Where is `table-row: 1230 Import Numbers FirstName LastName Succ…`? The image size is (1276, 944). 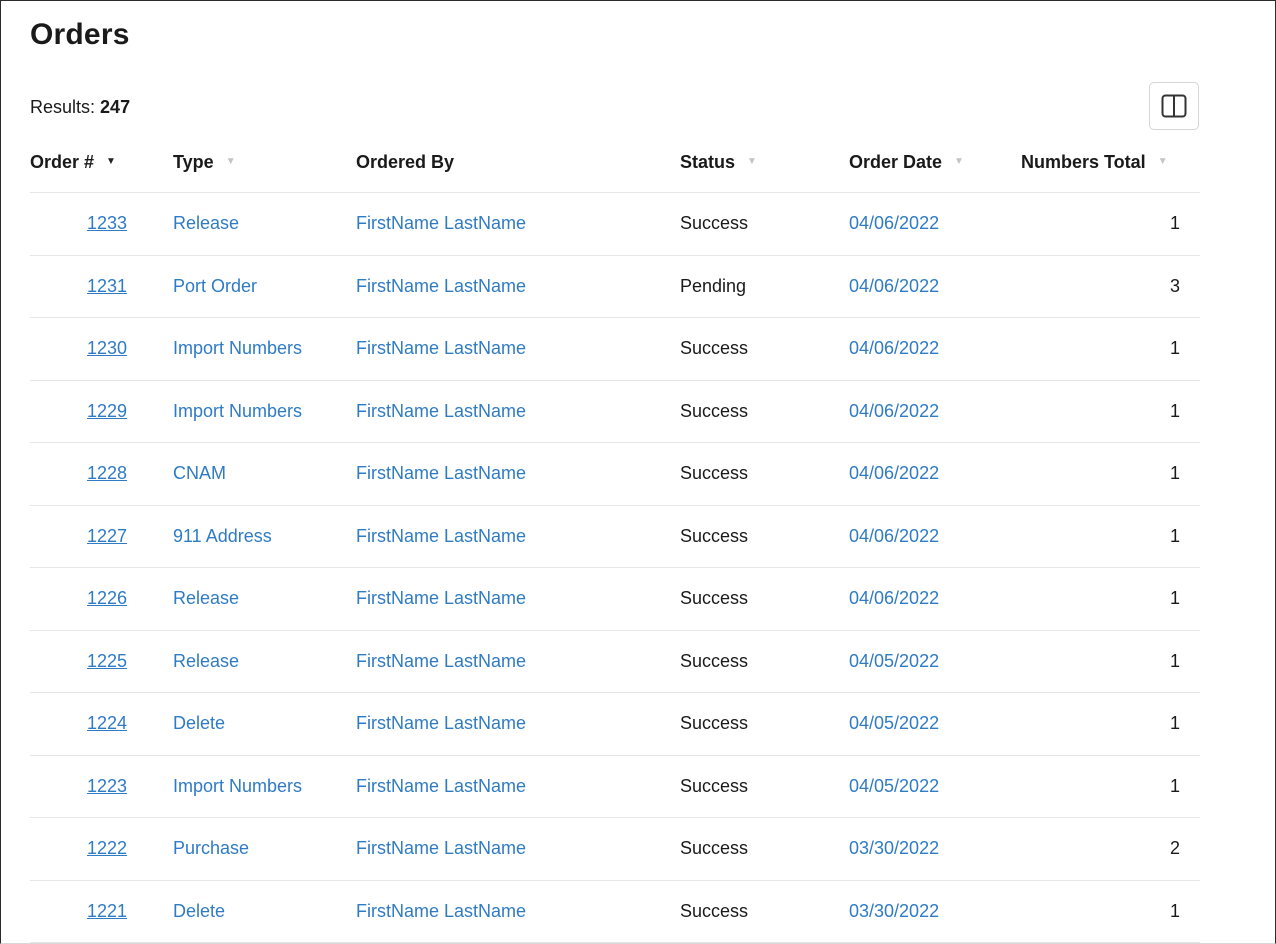 table-row: 1230 Import Numbers FirstName LastName Succ… is located at coordinates (615, 349).